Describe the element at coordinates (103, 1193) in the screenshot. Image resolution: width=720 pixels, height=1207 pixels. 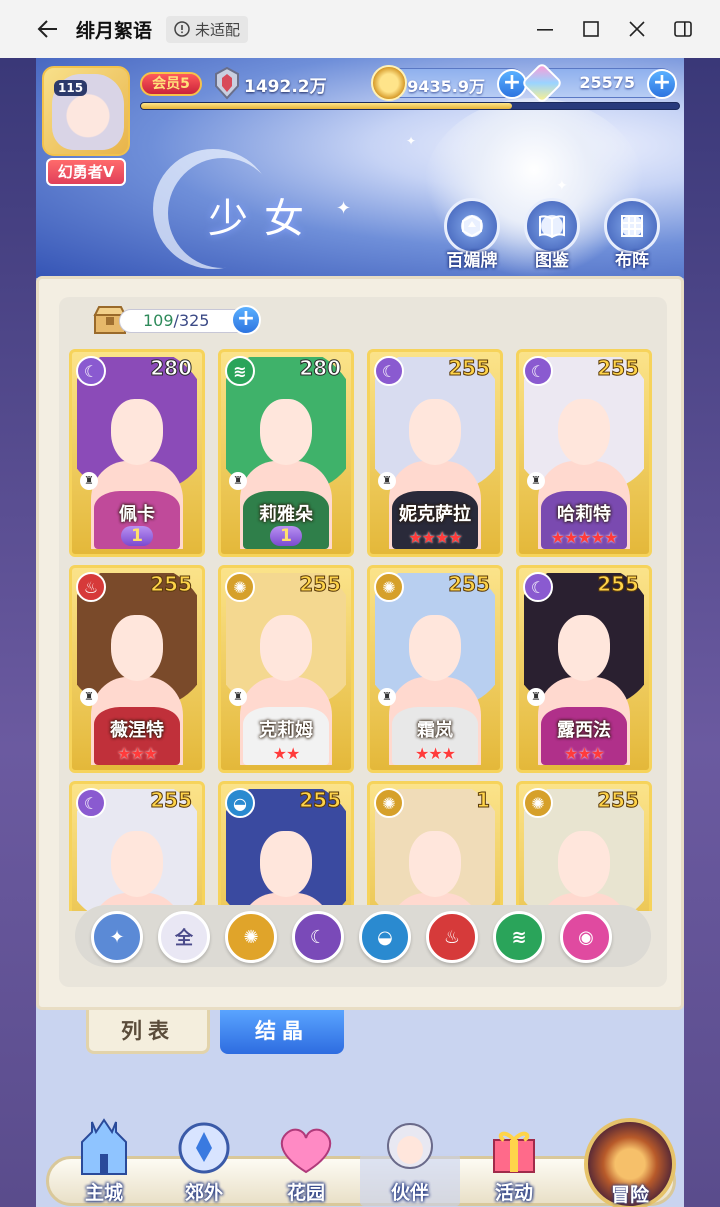
I see `nav-main-city-label: 主城` at that location.